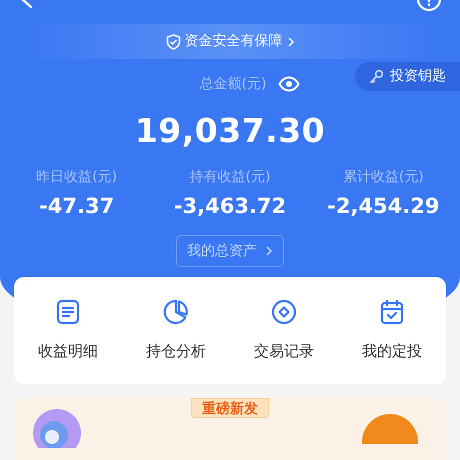  What do you see at coordinates (68, 330) in the screenshot?
I see `shortcut-item: 收益明细` at bounding box center [68, 330].